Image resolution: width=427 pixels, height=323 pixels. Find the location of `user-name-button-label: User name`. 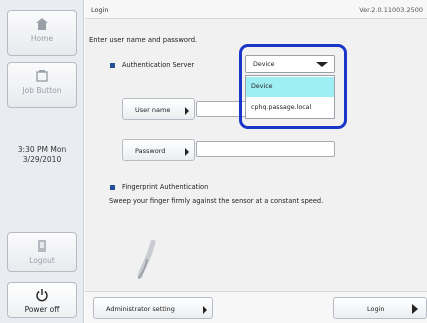

user-name-button-label: User name is located at coordinates (153, 110).